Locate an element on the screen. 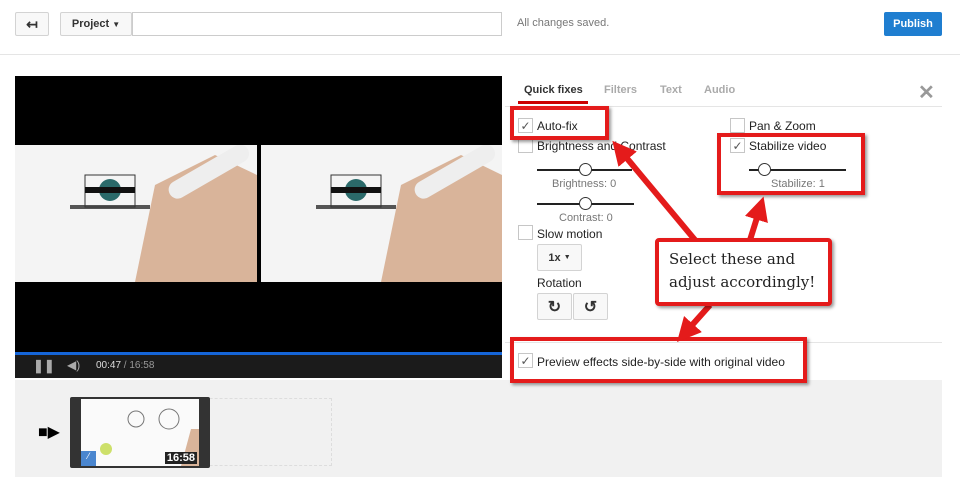  callout-line-2: adjust accordingly! is located at coordinates (742, 282).